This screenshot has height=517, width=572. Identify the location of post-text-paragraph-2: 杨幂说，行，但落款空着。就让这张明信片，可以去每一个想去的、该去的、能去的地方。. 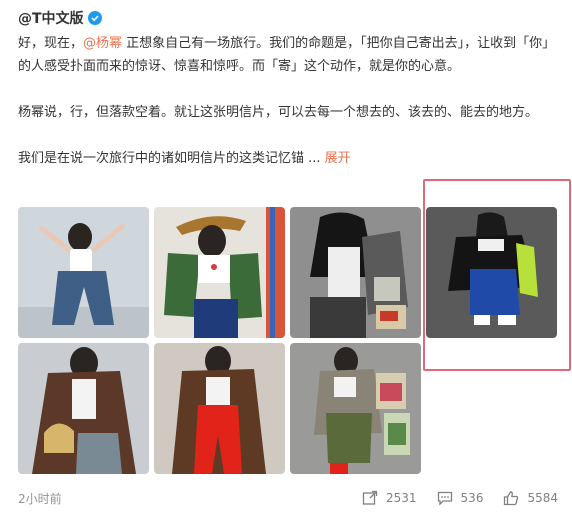
(278, 112).